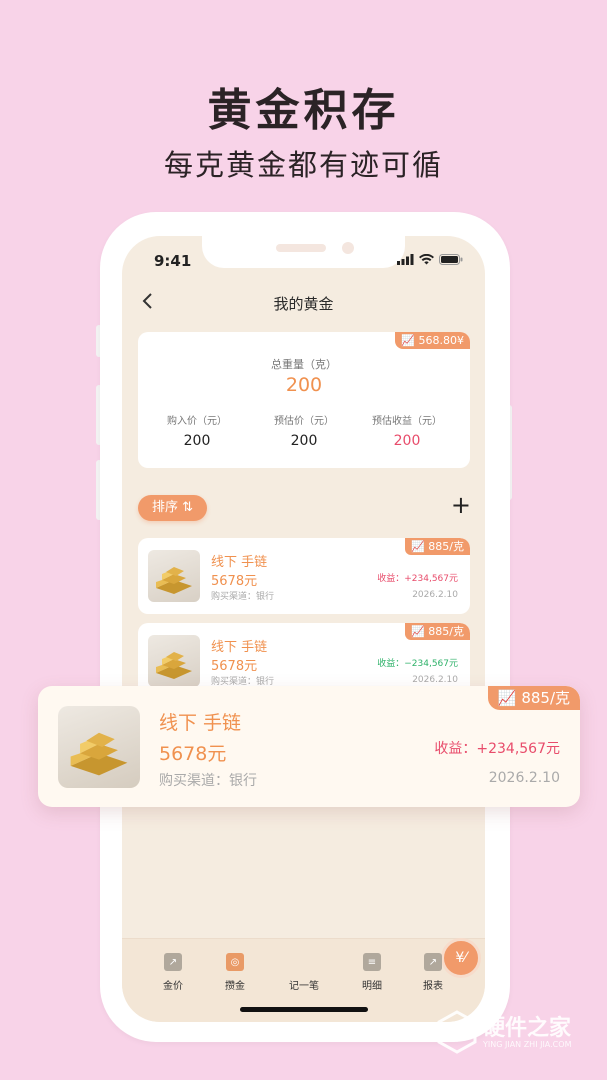 This screenshot has width=607, height=1080. What do you see at coordinates (304, 986) in the screenshot?
I see `tab-label: 记一笔` at bounding box center [304, 986].